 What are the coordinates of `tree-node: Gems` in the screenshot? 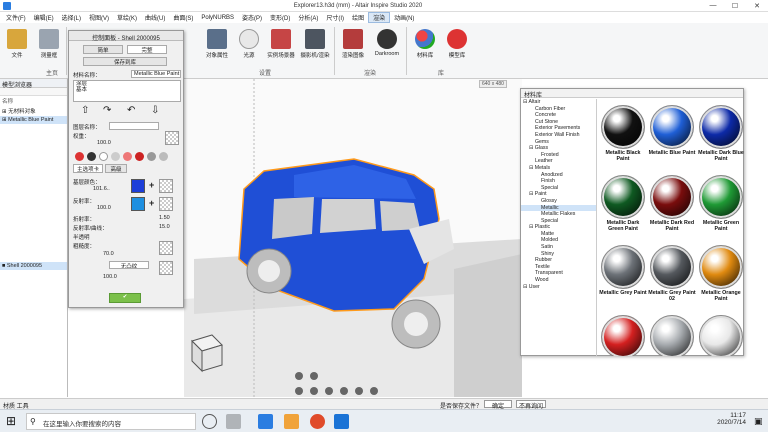 It's located at (558, 142).